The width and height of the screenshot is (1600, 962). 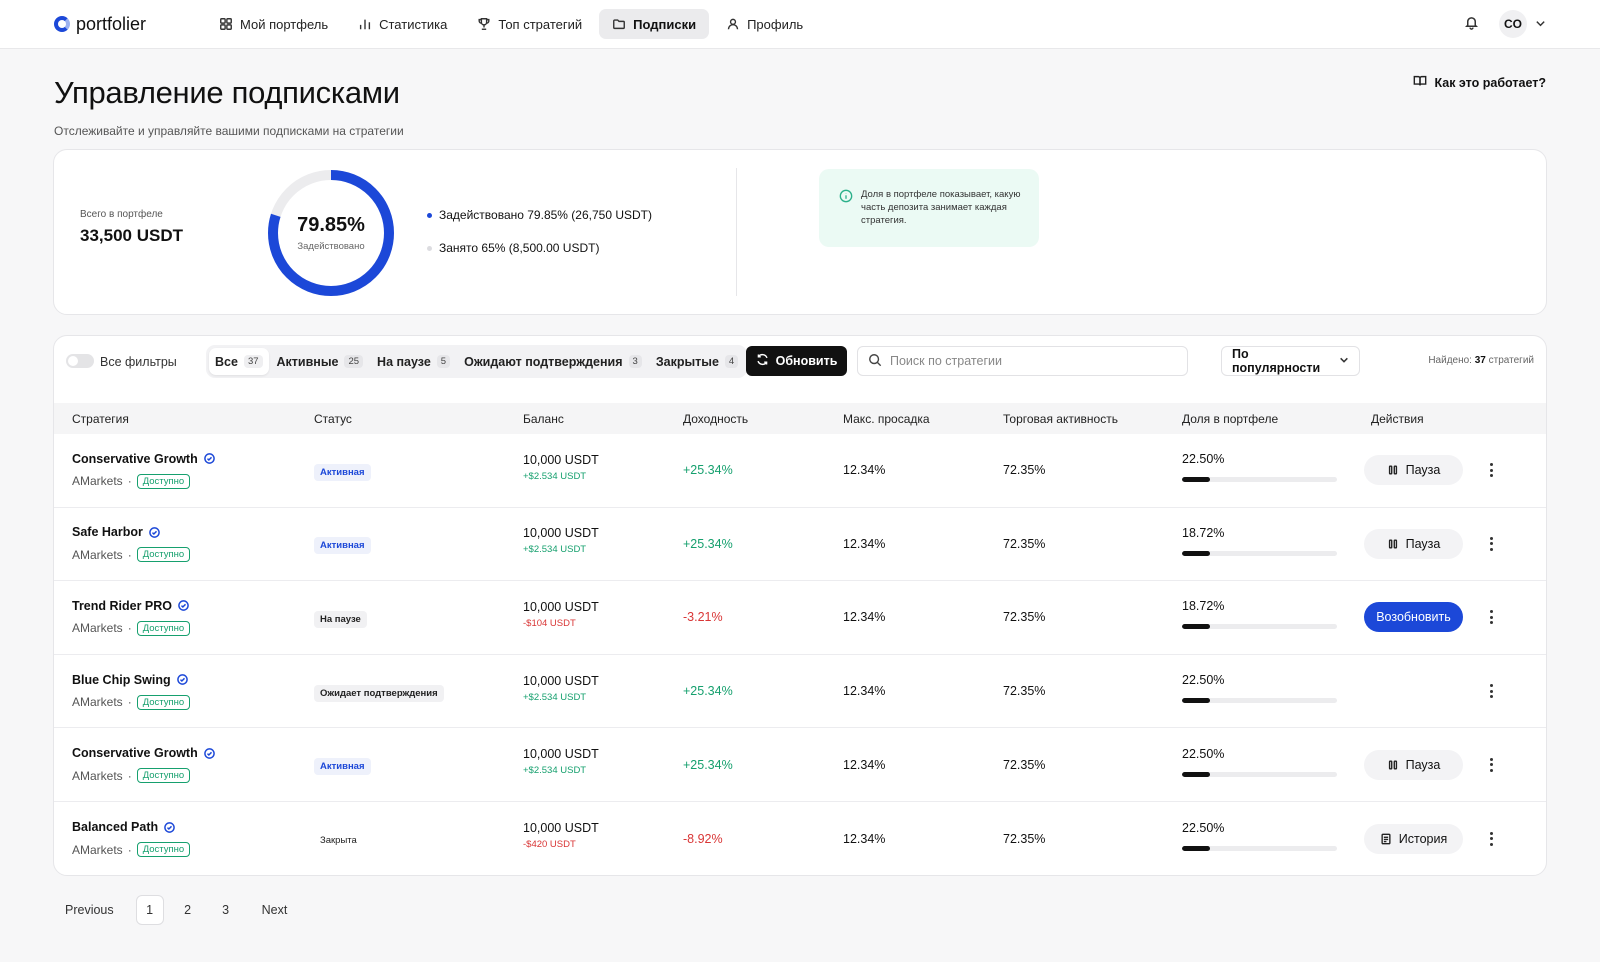 What do you see at coordinates (1290, 361) in the screenshot?
I see `sort-select: По популярности` at bounding box center [1290, 361].